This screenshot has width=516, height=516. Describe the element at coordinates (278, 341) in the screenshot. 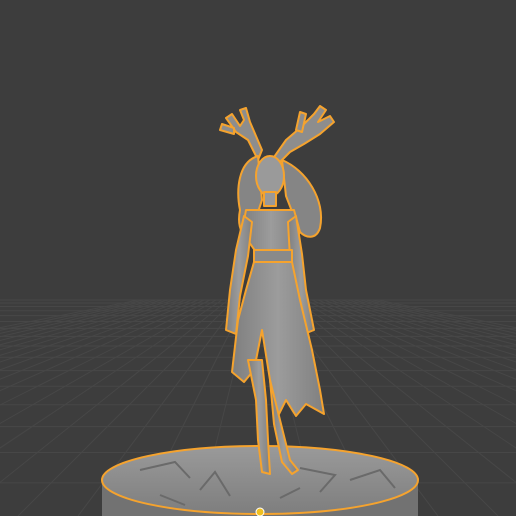

I see `skirt` at that location.